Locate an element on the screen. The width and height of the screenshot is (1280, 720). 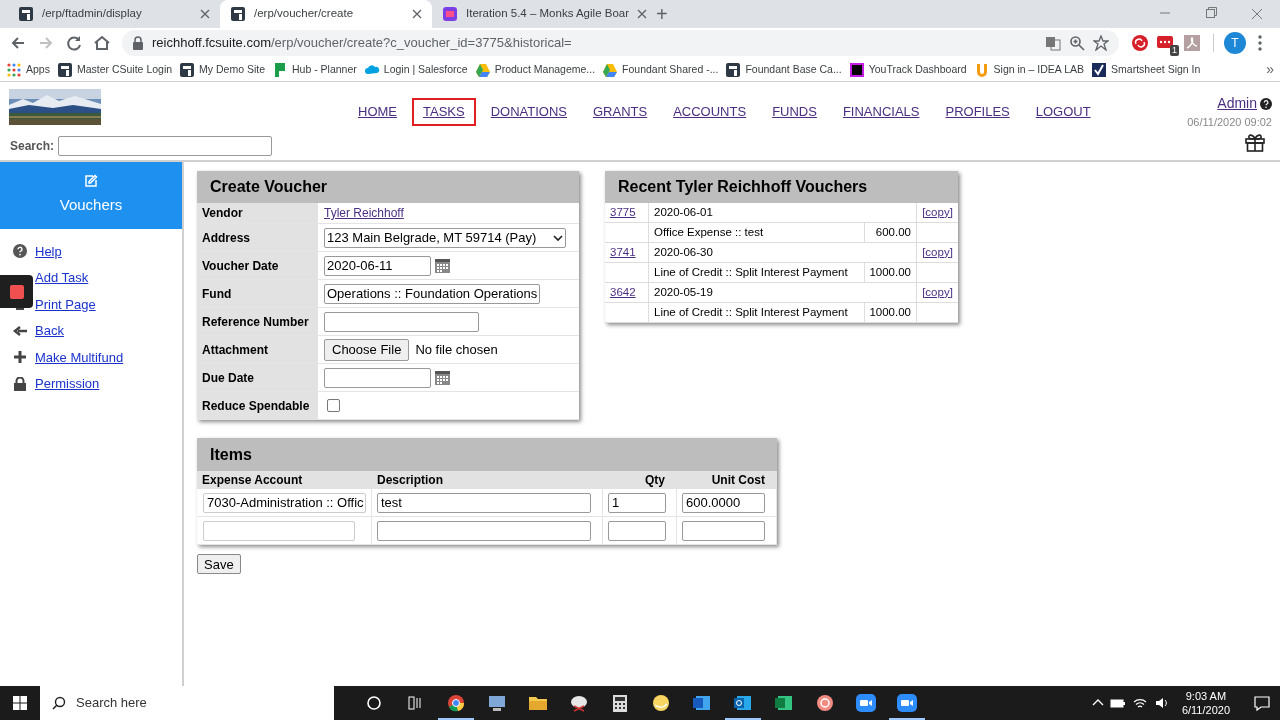
column-header: Expense Account is located at coordinates (284, 480).